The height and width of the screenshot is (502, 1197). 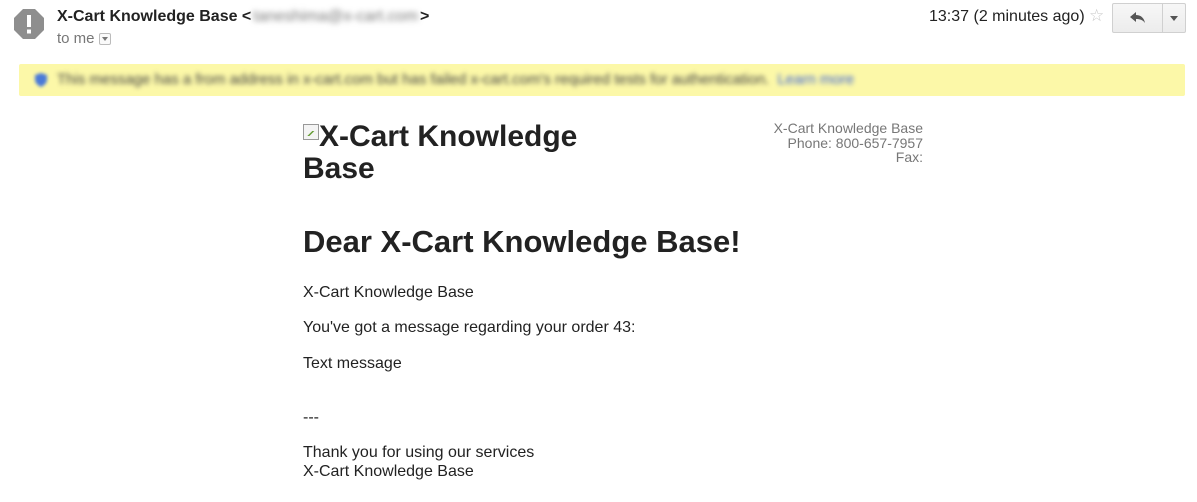 What do you see at coordinates (522, 241) in the screenshot?
I see `email-greeting: Dear X-Cart Knowledge Base!` at bounding box center [522, 241].